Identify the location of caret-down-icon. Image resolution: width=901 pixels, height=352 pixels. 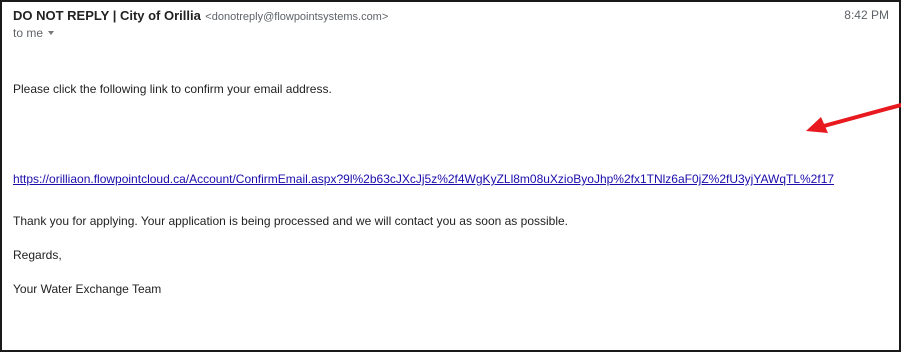
(51, 33).